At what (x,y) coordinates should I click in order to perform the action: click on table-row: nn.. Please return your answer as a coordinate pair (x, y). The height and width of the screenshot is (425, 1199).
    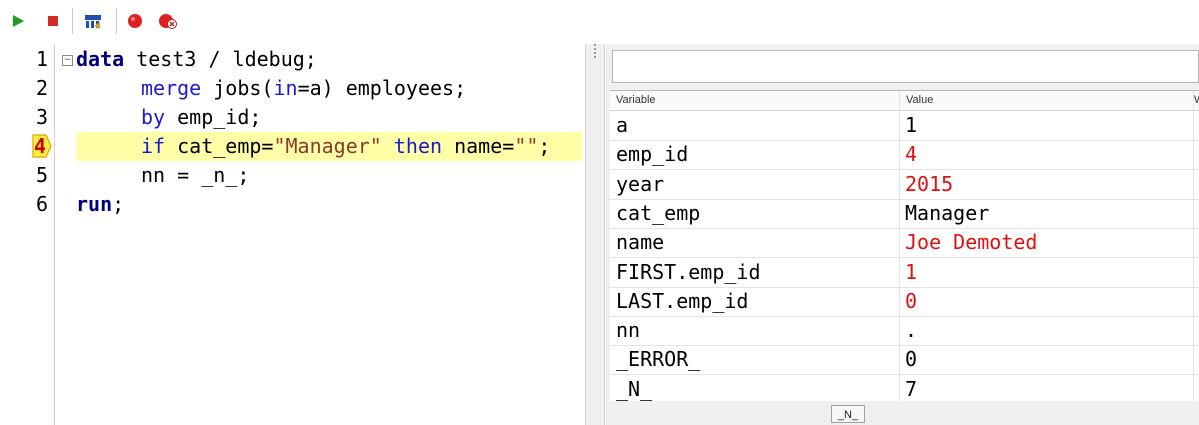
    Looking at the image, I should click on (904, 331).